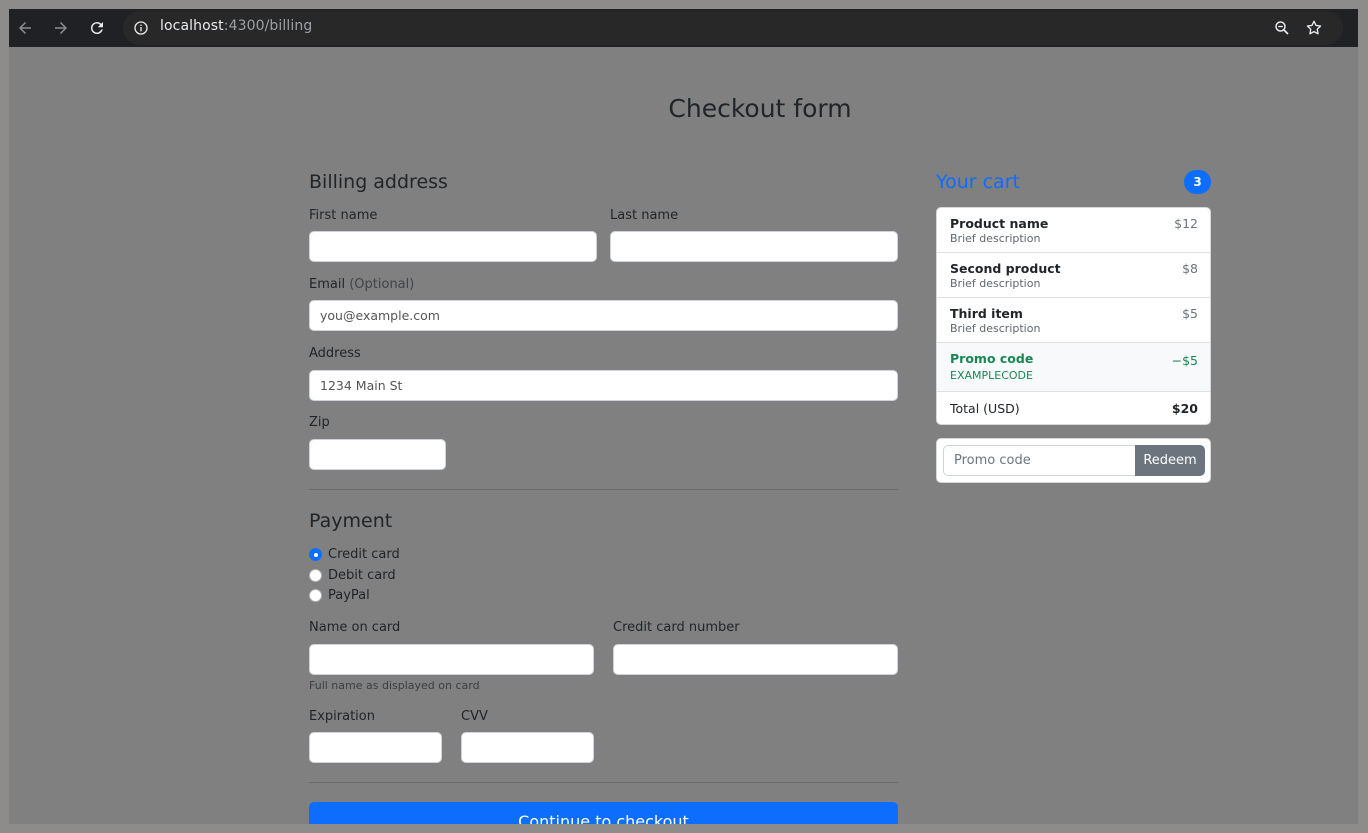 This screenshot has width=1368, height=833. What do you see at coordinates (603, 385) in the screenshot?
I see `address-input: 1234 Main St` at bounding box center [603, 385].